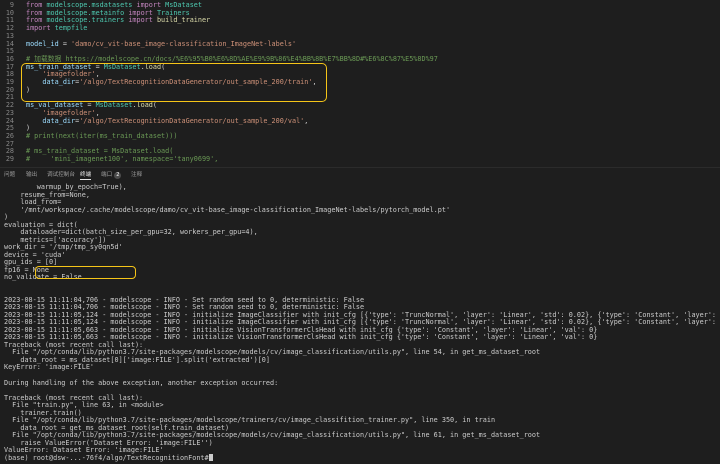 Image resolution: width=720 pixels, height=464 pixels. I want to click on tab-ports: 端口 2, so click(111, 175).